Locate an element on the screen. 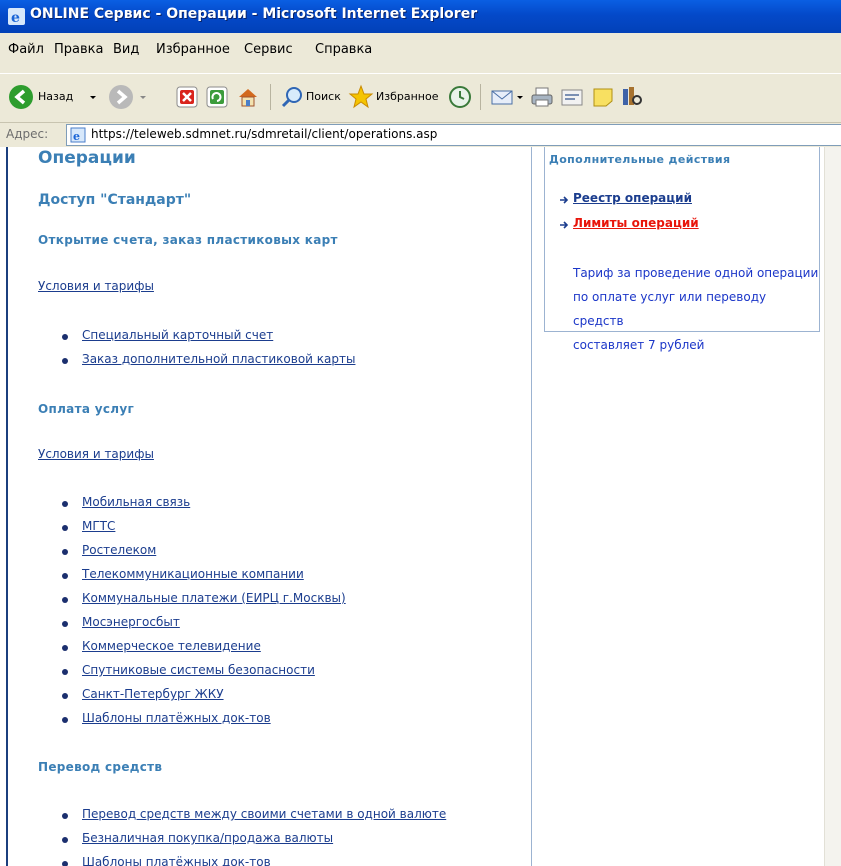  left-border is located at coordinates (7, 506).